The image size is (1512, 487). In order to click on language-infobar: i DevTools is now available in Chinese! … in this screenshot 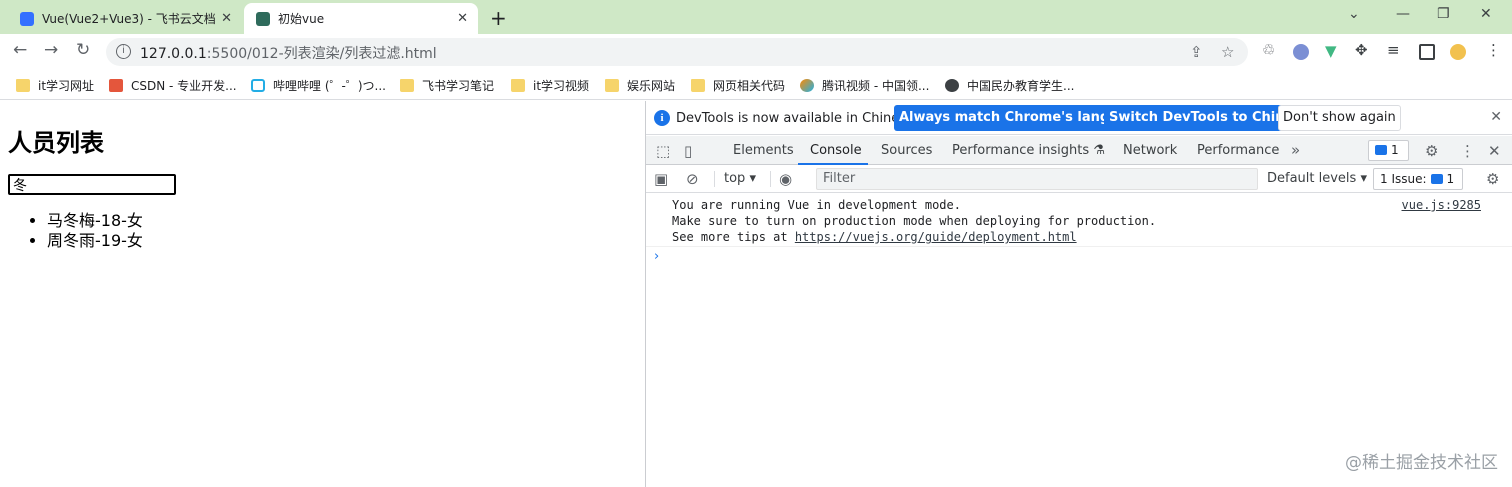, I will do `click(1079, 118)`.